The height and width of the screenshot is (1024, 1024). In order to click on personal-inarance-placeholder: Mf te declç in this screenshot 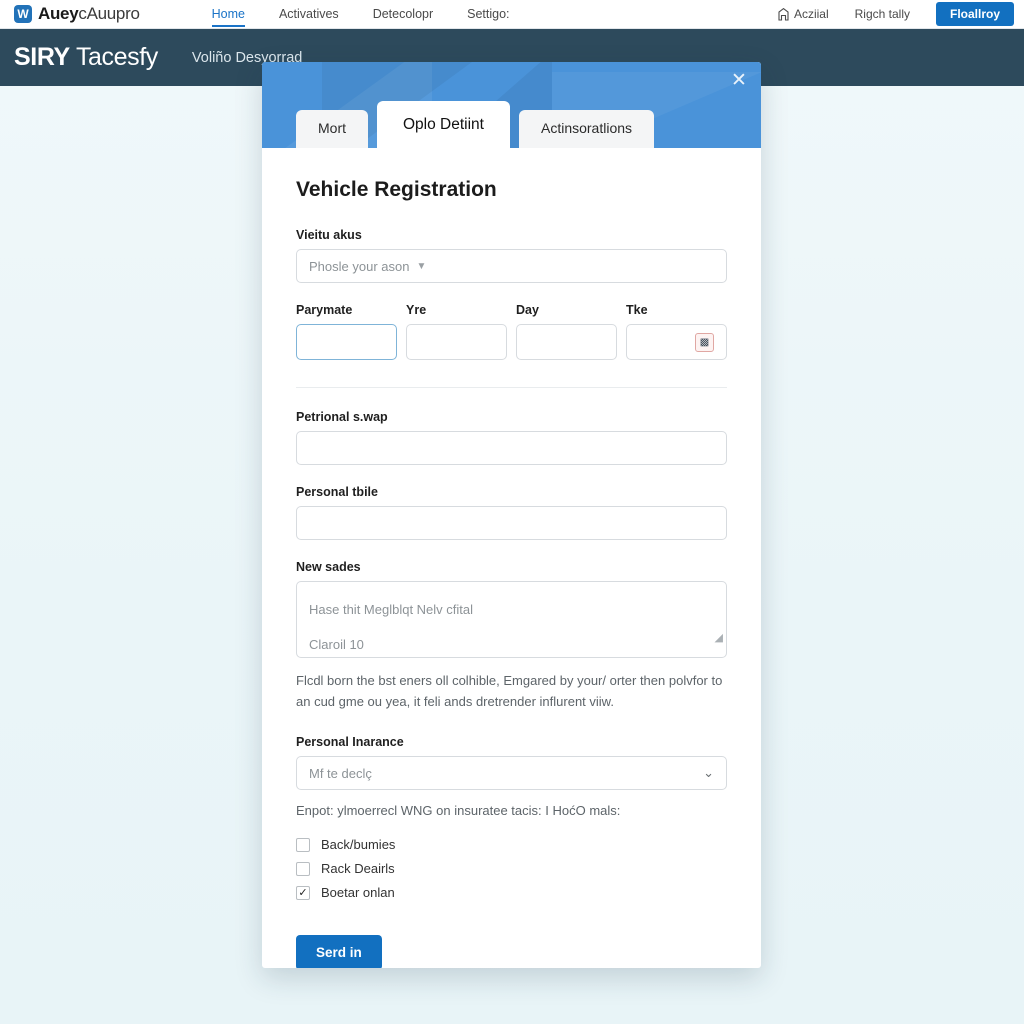, I will do `click(340, 773)`.